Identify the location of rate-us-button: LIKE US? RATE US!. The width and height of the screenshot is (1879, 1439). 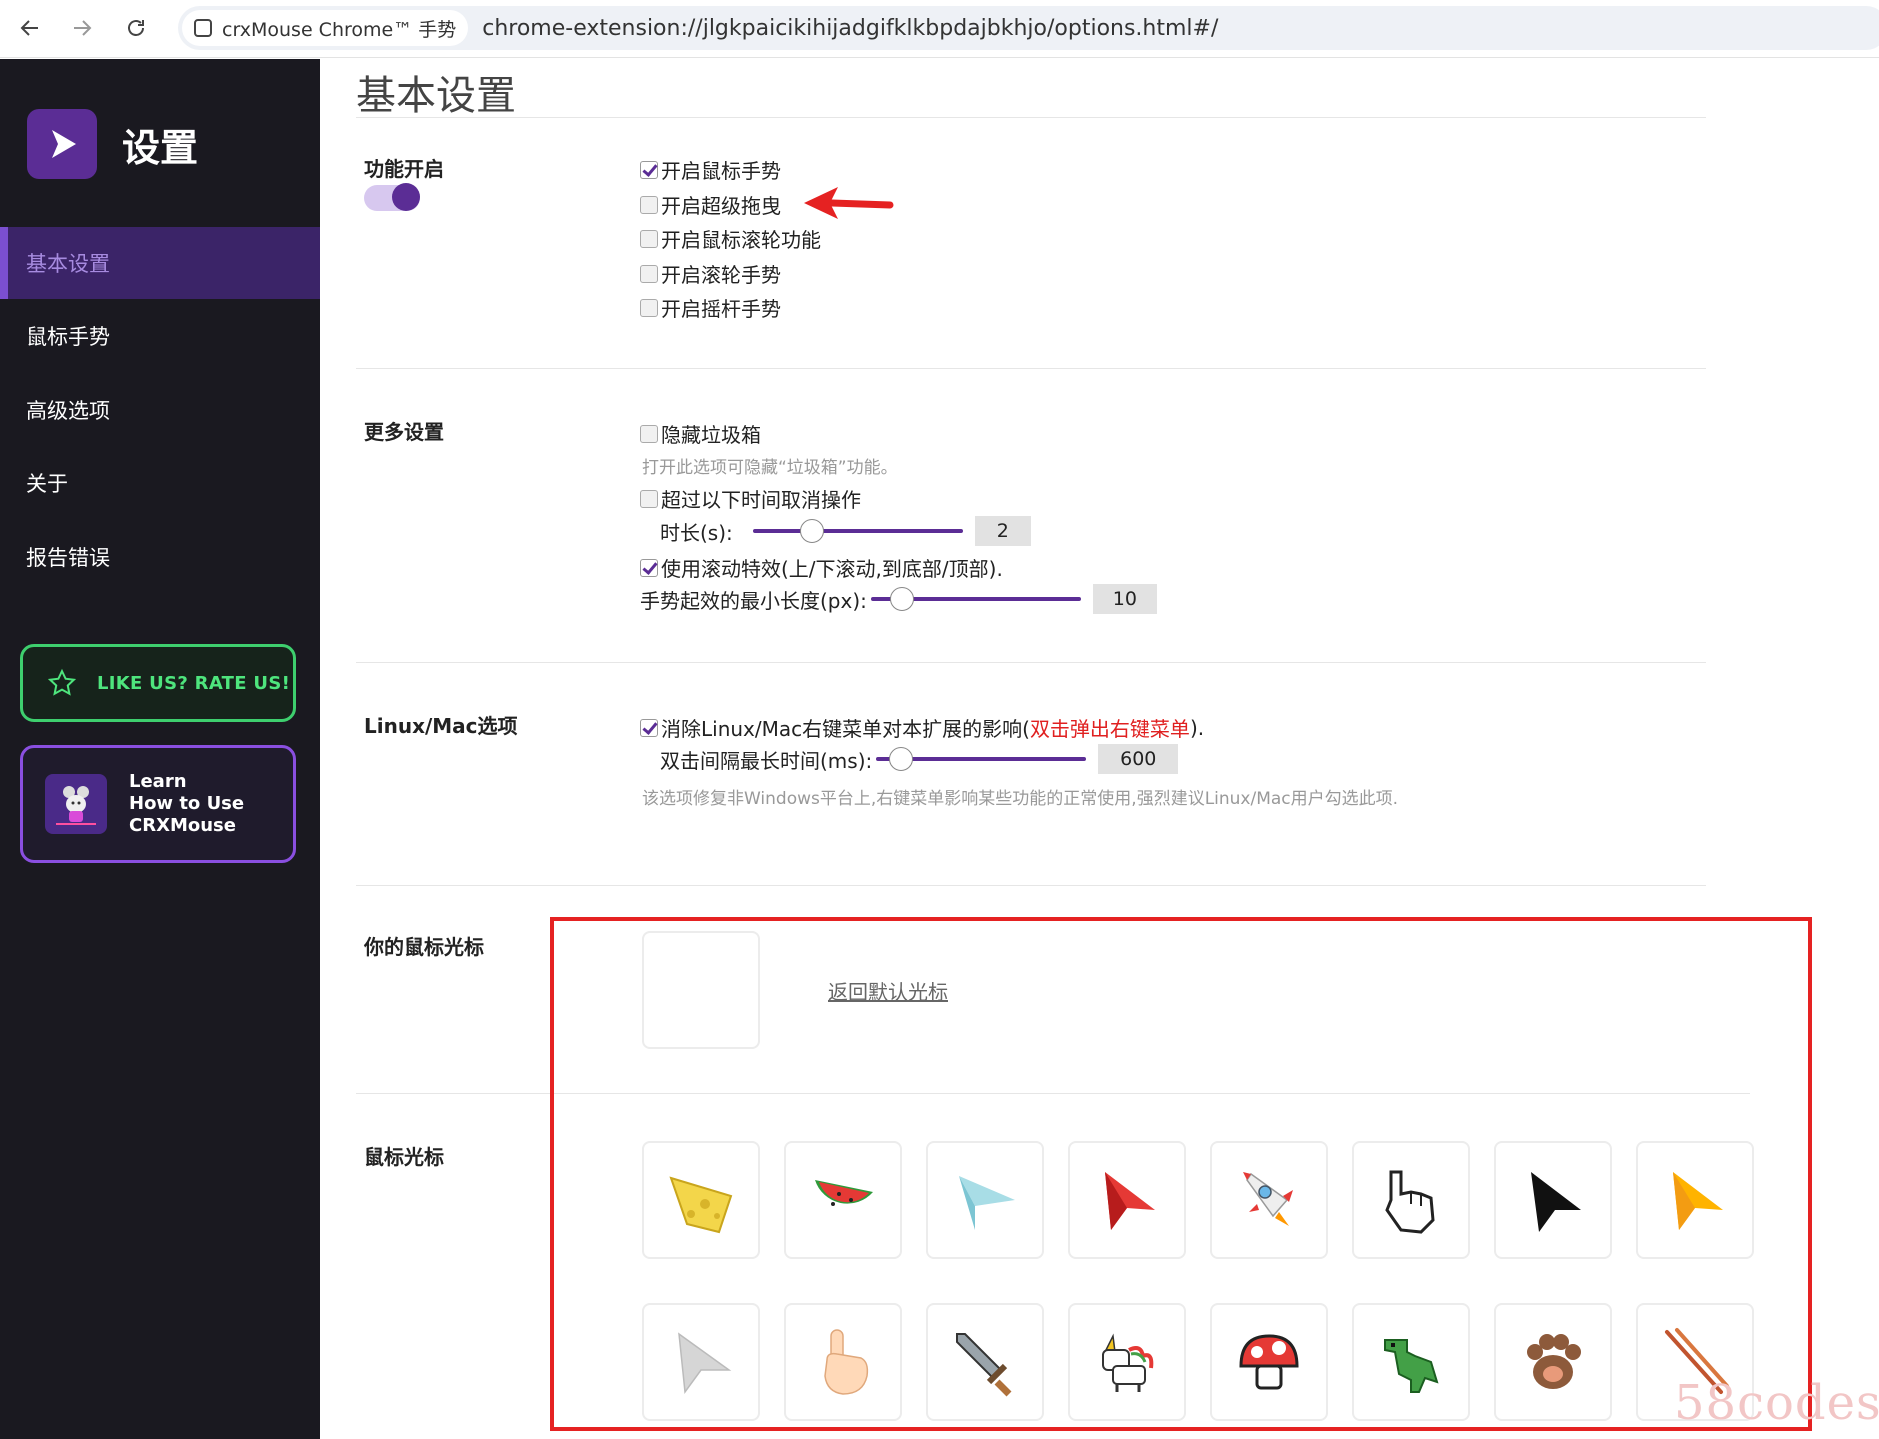
(158, 683).